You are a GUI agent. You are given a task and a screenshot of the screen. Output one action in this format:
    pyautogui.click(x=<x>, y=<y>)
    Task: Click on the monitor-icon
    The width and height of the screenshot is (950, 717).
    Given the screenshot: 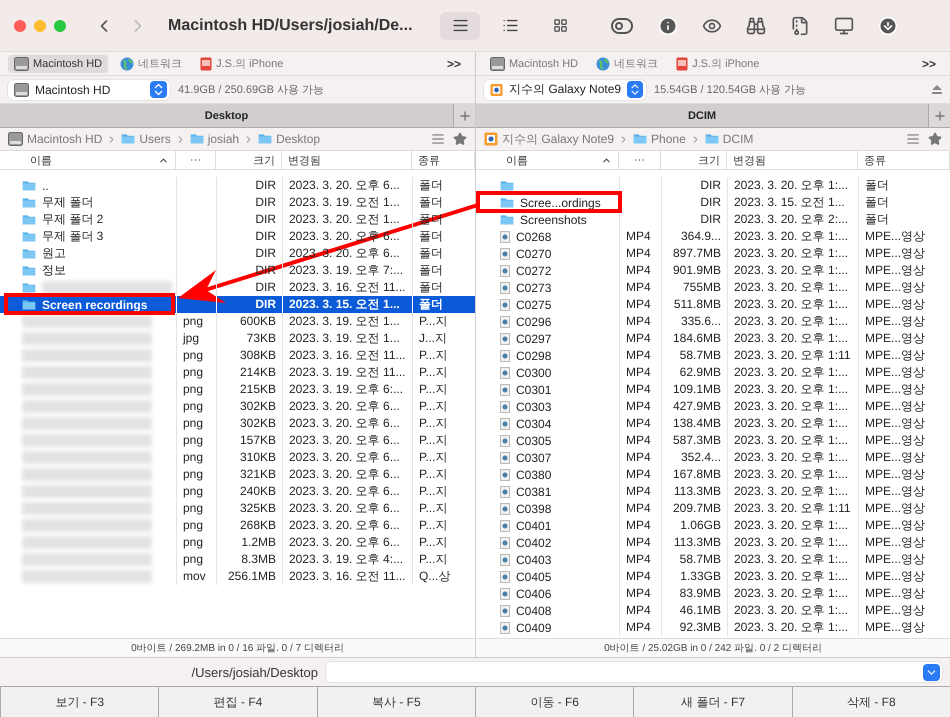 What is the action you would take?
    pyautogui.click(x=844, y=26)
    